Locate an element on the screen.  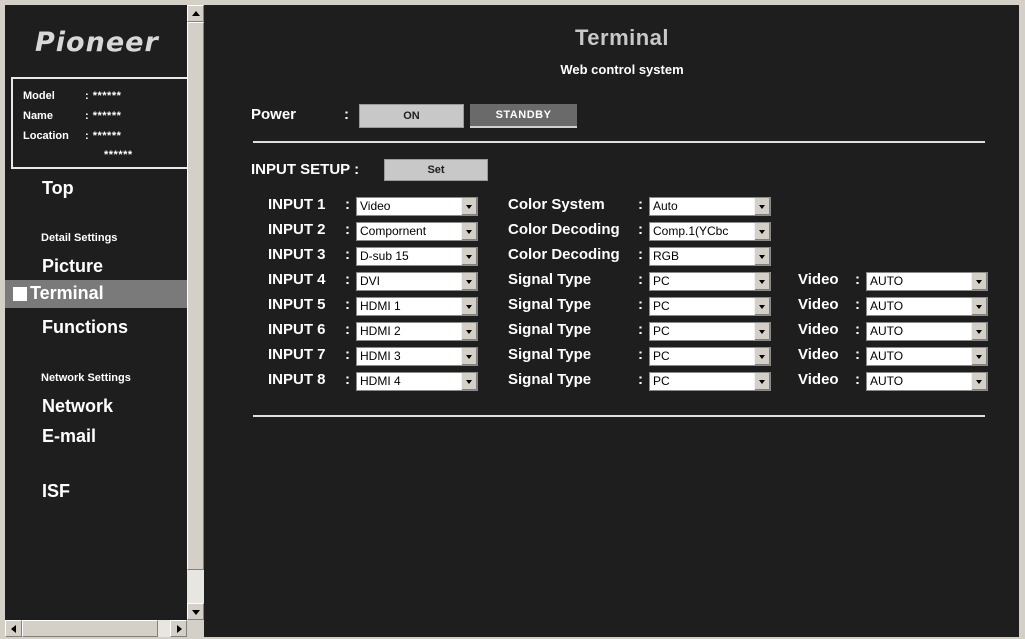
input-1-param-colon: : is located at coordinates (640, 204).